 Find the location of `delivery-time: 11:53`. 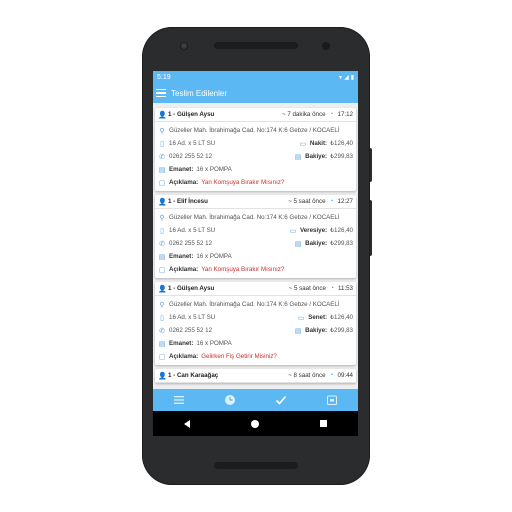

delivery-time: 11:53 is located at coordinates (345, 288).